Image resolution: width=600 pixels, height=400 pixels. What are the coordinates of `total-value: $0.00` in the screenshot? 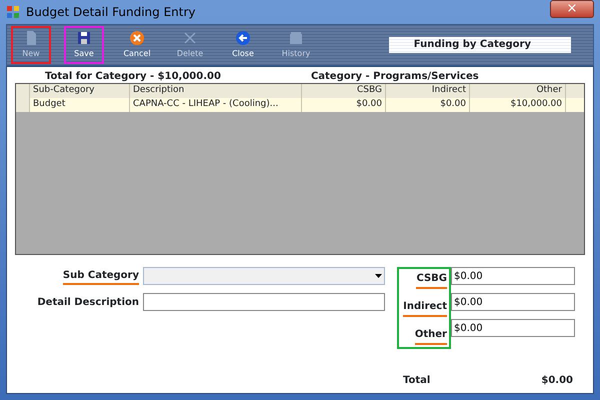 It's located at (557, 381).